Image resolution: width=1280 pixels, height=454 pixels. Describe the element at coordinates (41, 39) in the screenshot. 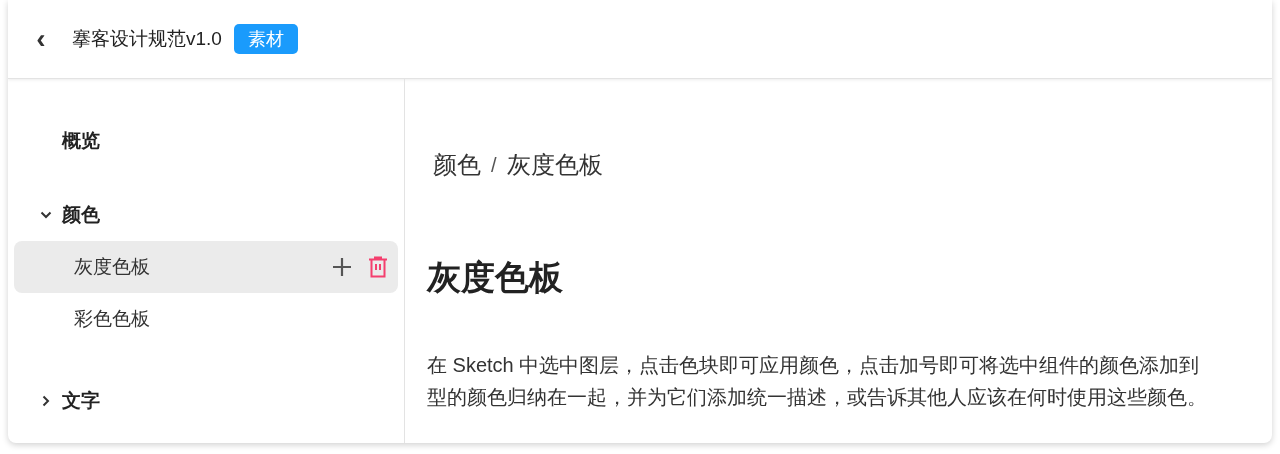

I see `back-button: ‹` at that location.